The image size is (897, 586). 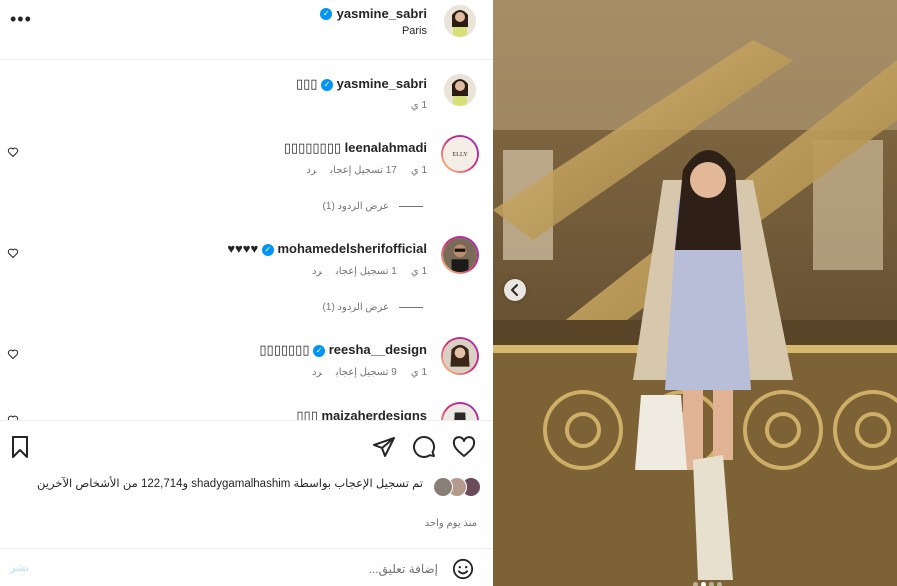 What do you see at coordinates (22, 20) in the screenshot?
I see `more-options-button: •••` at bounding box center [22, 20].